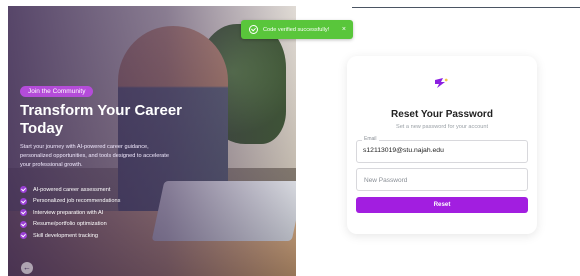  I want to click on hero-title: Transform Your Career Today, so click(101, 119).